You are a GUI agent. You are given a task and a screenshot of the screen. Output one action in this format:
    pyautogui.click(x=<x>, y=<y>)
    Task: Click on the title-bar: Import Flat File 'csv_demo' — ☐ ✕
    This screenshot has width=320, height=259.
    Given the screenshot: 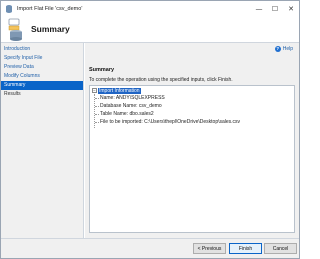 What is the action you would take?
    pyautogui.click(x=150, y=8)
    